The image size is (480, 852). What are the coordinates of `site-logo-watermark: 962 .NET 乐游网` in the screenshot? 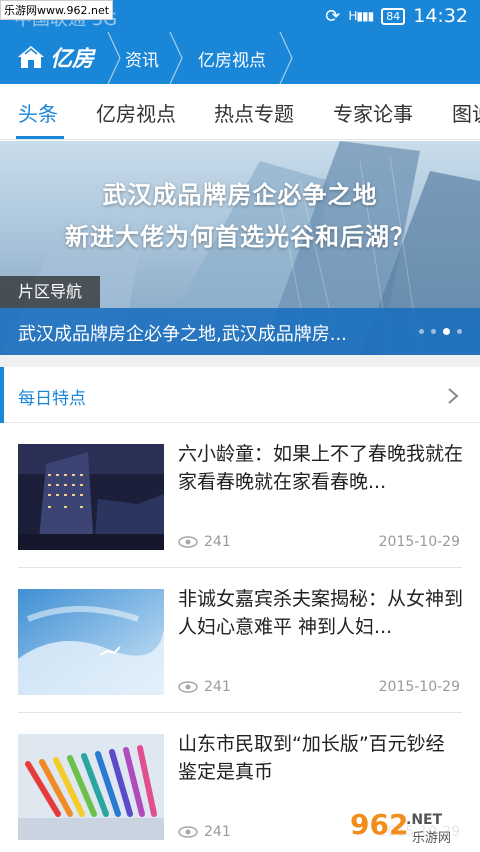 It's located at (411, 826).